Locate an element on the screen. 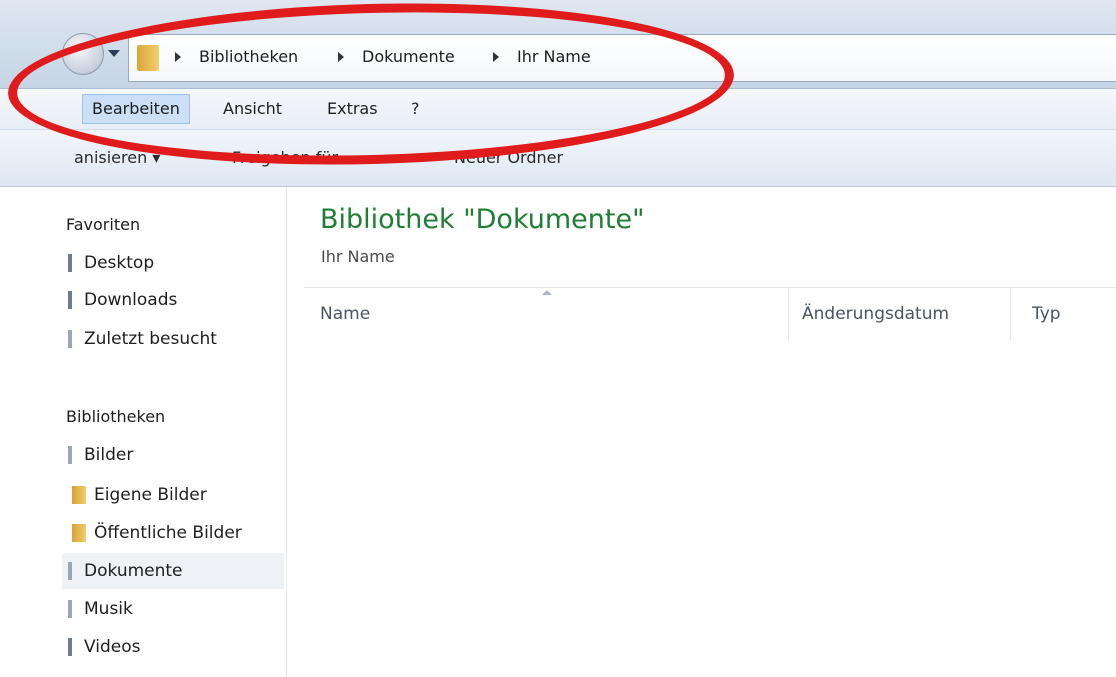  nav-item-musik: Musik is located at coordinates (173, 609).